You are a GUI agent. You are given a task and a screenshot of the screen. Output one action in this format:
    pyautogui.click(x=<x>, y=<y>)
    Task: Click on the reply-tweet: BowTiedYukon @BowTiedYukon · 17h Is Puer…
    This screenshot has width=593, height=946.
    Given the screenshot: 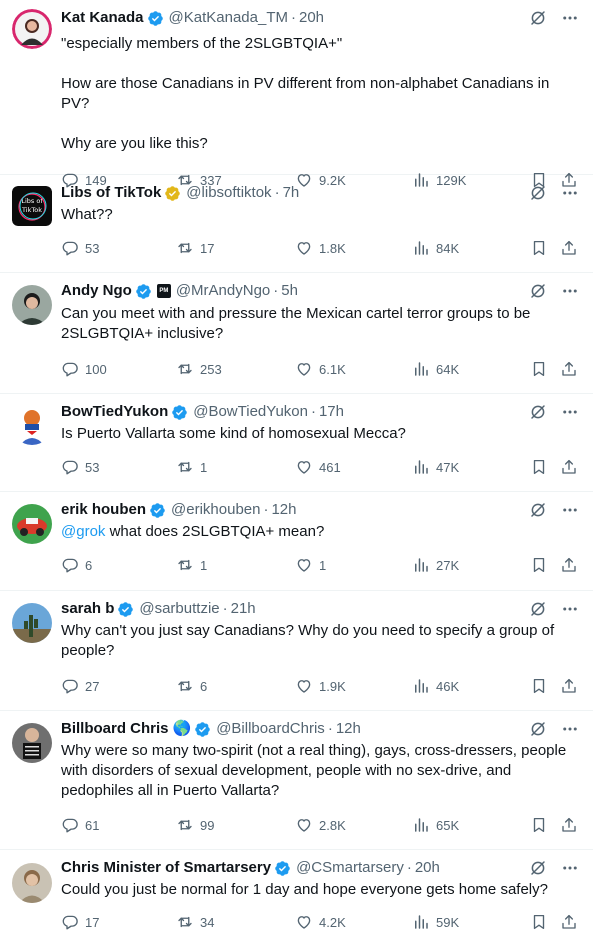 What is the action you would take?
    pyautogui.click(x=296, y=443)
    